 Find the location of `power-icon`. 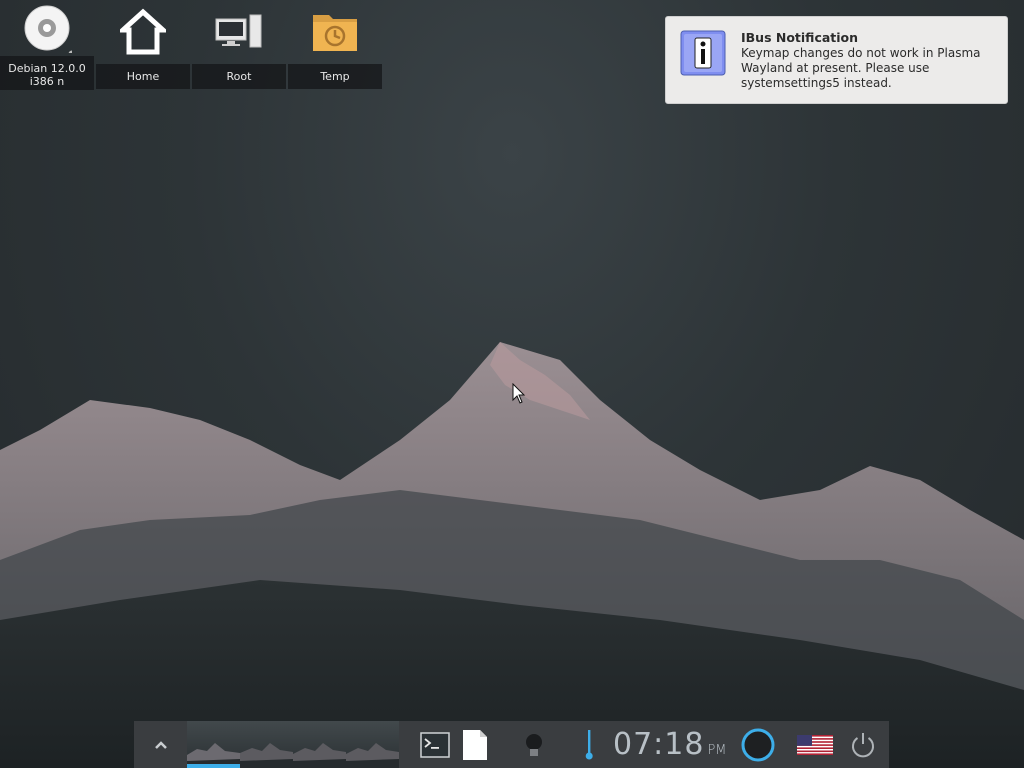

power-icon is located at coordinates (862, 744).